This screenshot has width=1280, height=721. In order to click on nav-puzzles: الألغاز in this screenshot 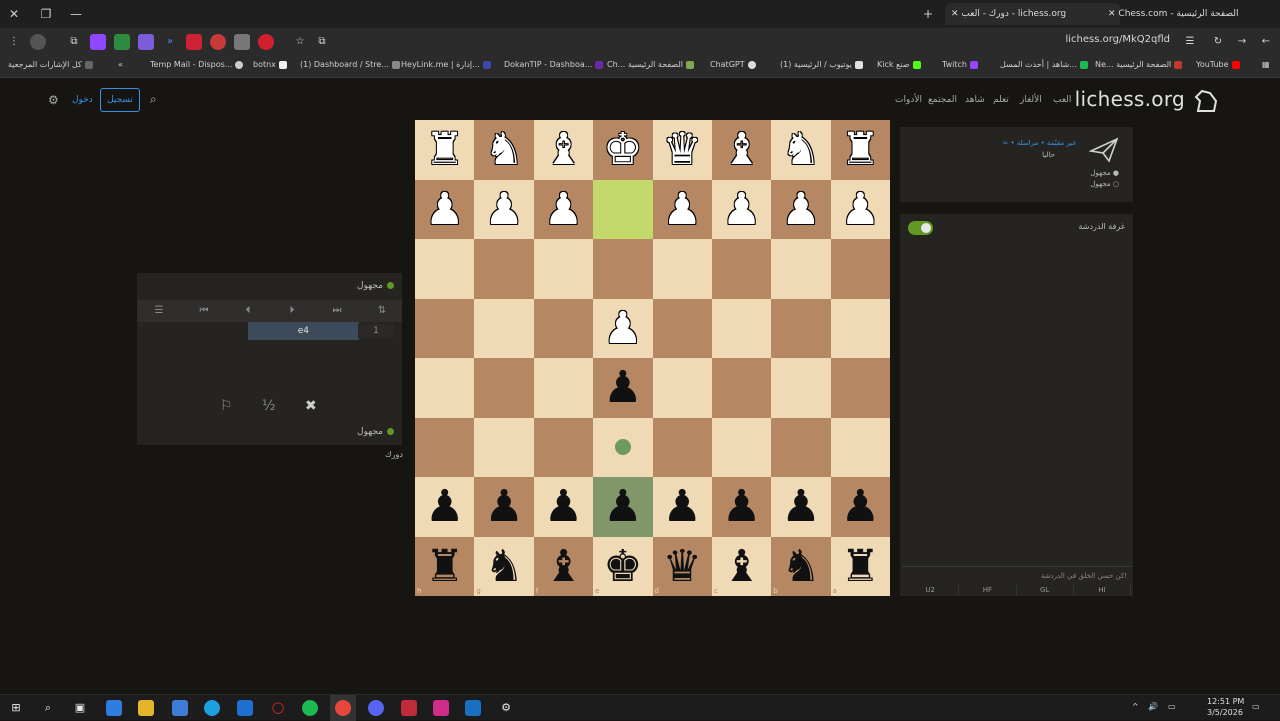, I will do `click(1031, 100)`.